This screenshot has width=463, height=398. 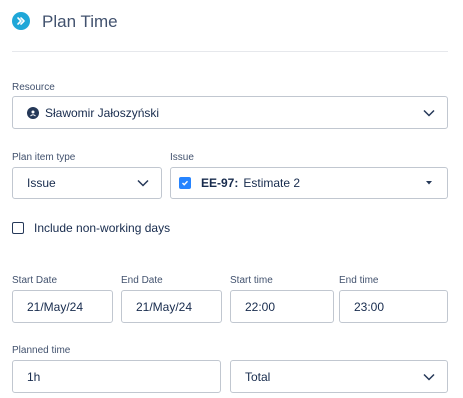 What do you see at coordinates (230, 112) in the screenshot?
I see `resource-select: Sławomir Jałoszyński` at bounding box center [230, 112].